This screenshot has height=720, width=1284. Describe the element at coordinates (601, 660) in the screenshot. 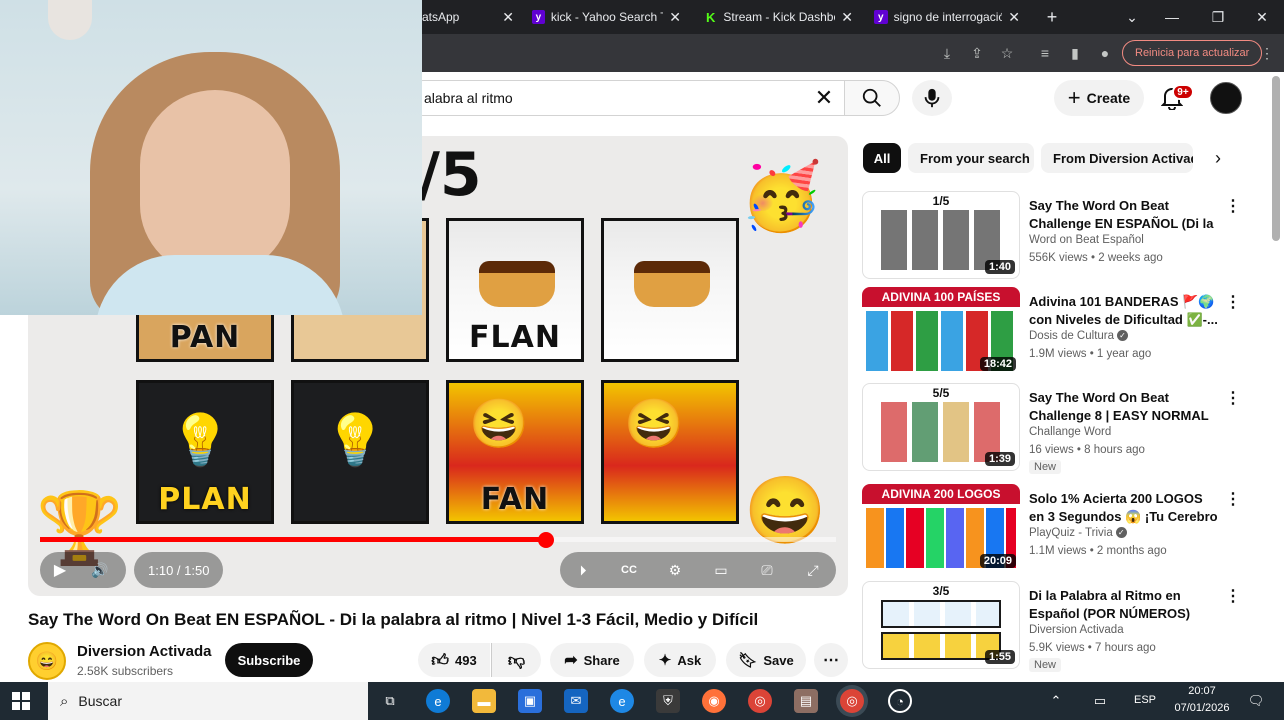

I see `share-label: Share` at that location.